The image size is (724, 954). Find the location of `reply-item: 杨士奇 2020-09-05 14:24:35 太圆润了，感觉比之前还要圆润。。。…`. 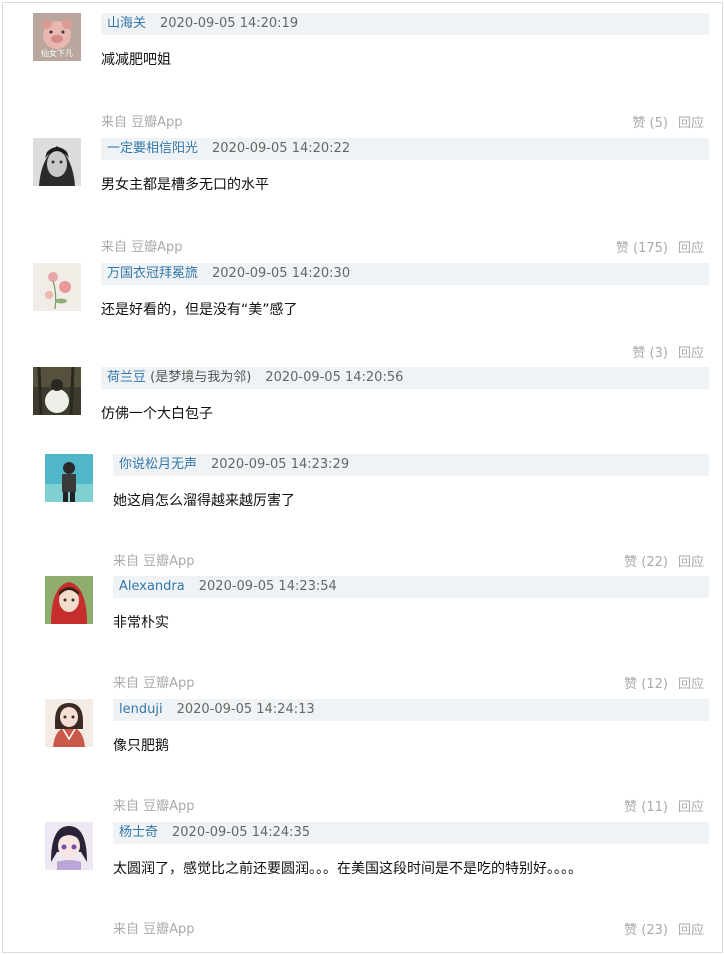

reply-item: 杨士奇 2020-09-05 14:24:35 太圆润了，感觉比之前还要圆润。。。… is located at coordinates (361, 882).